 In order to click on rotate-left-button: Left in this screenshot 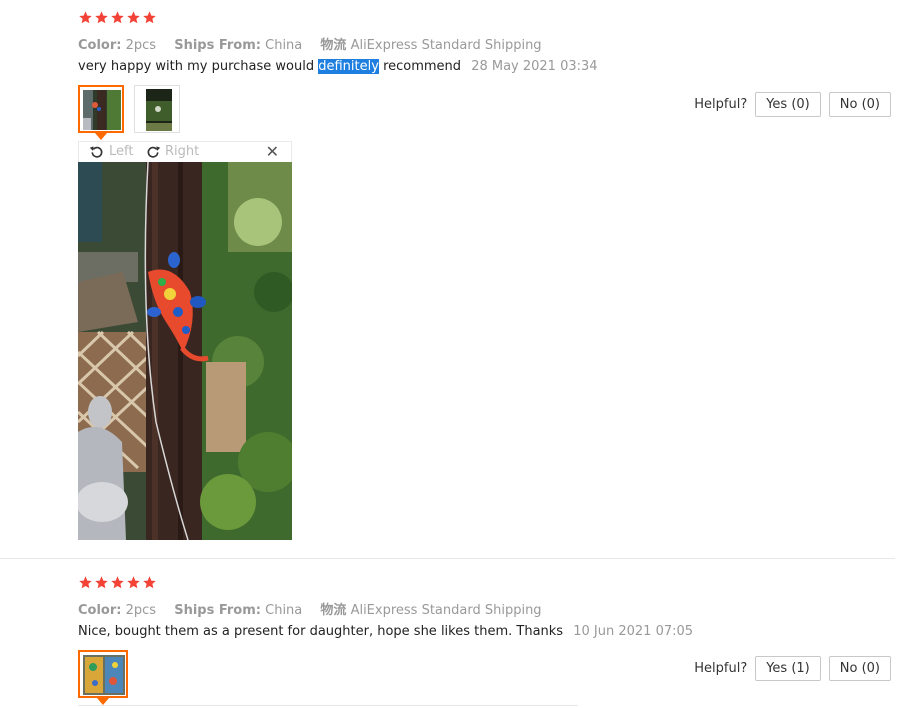, I will do `click(111, 151)`.